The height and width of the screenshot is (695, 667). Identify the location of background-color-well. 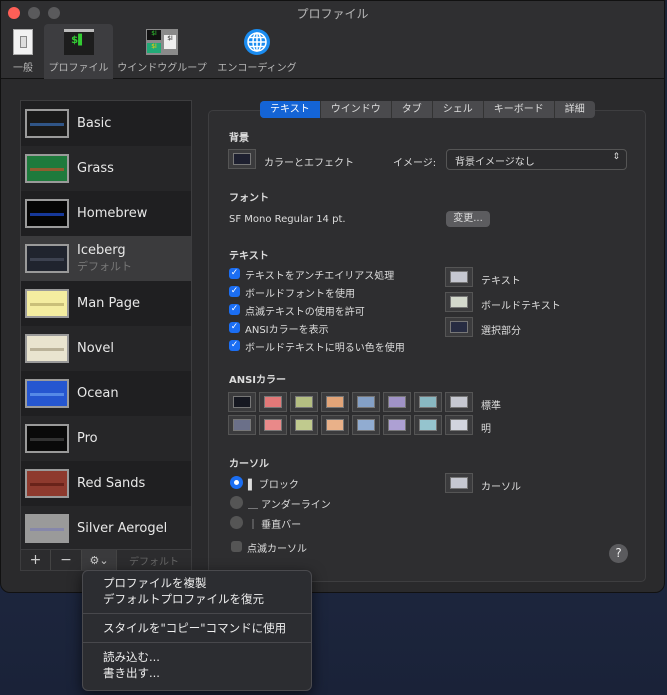
(242, 159).